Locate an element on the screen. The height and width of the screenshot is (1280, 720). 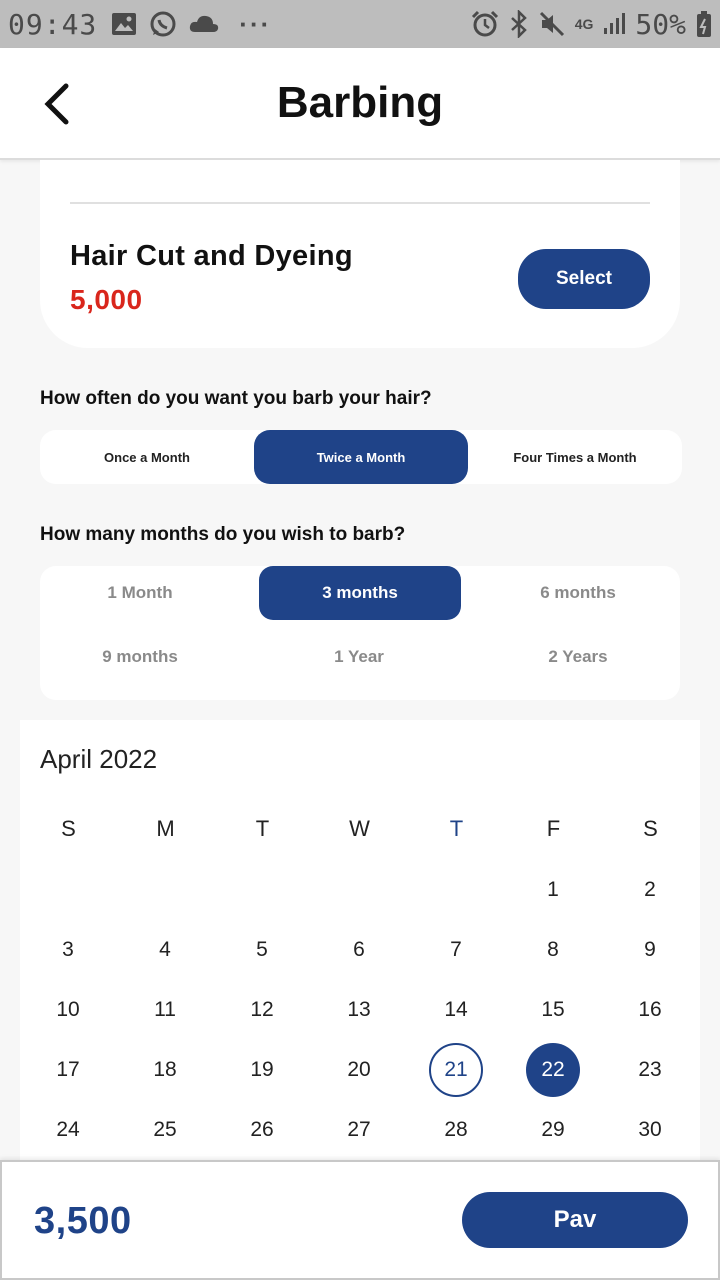
duration-option-6-months: 6 months is located at coordinates (578, 593).